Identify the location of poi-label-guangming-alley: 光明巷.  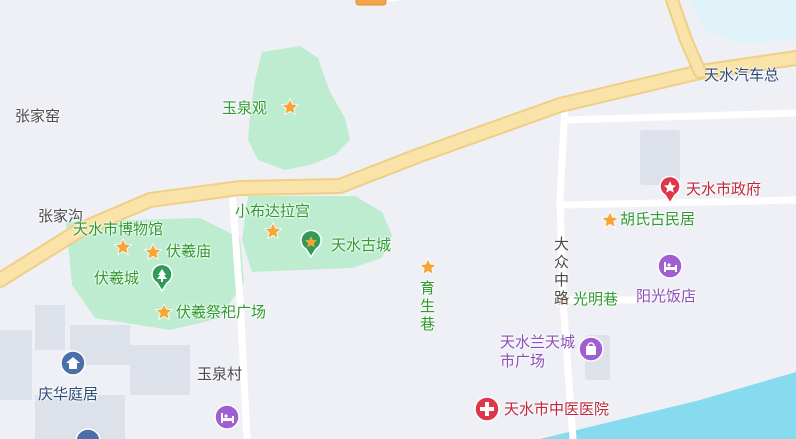
(595, 299).